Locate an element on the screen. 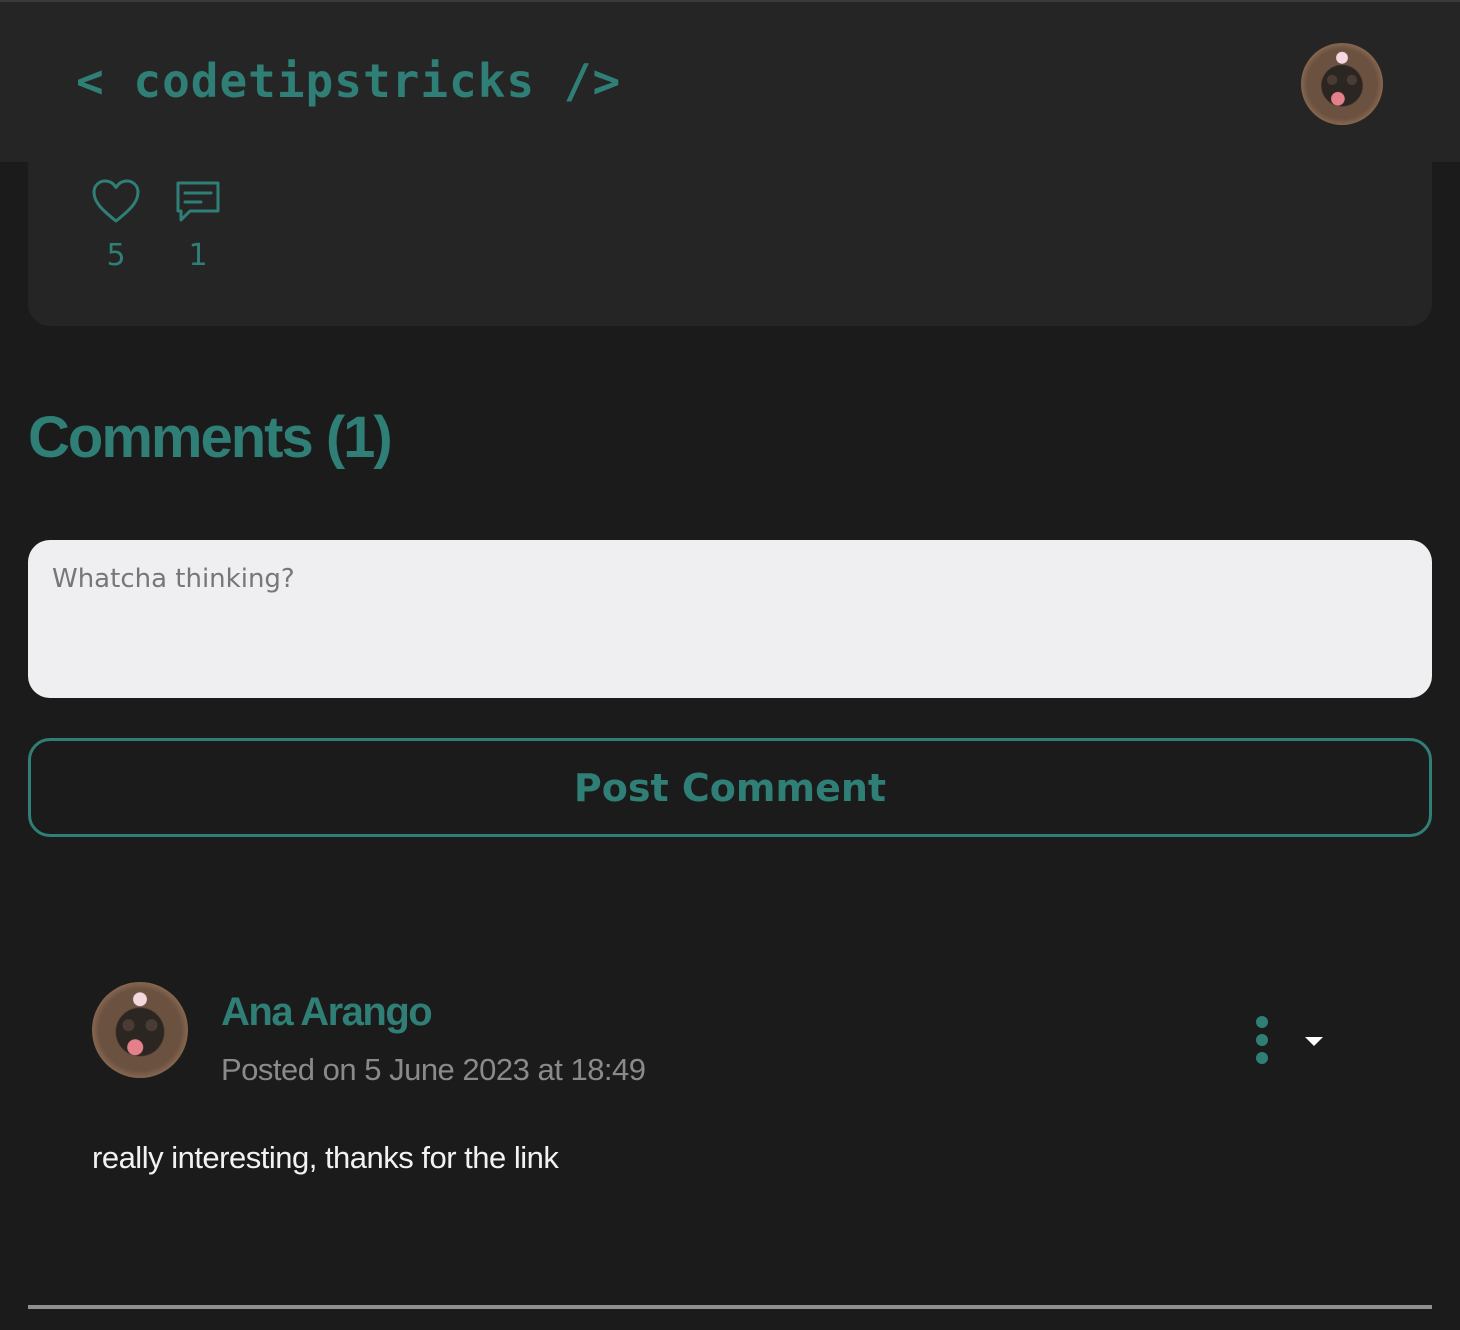 This screenshot has width=1460, height=1330. comment-divider is located at coordinates (730, 1307).